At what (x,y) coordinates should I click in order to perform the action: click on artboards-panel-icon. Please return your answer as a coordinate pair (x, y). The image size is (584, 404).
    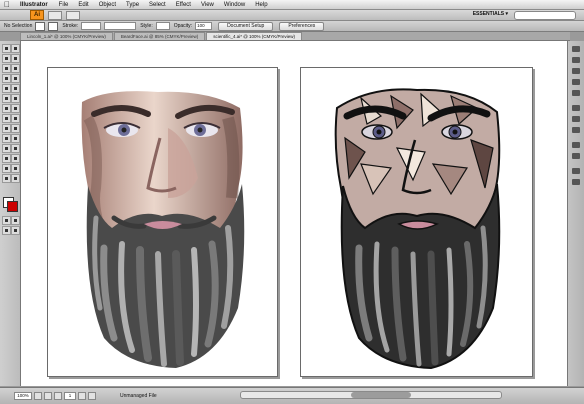
    Looking at the image, I should click on (576, 182).